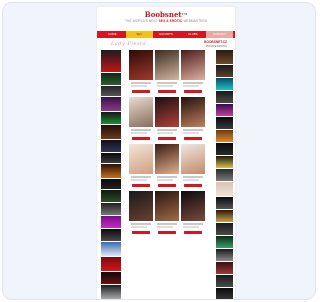 The height and width of the screenshot is (302, 320). I want to click on site-banner: Lady Fiesta BOOBSNET.CZ PRIVATE EROTIC, so click(166, 44).